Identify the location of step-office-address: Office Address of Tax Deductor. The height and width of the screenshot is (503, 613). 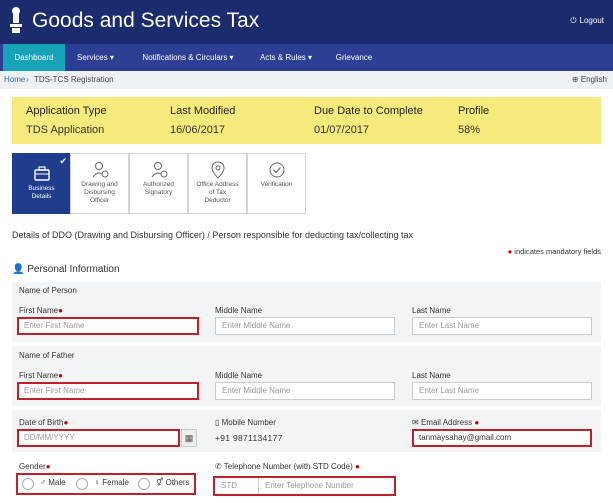
(217, 183).